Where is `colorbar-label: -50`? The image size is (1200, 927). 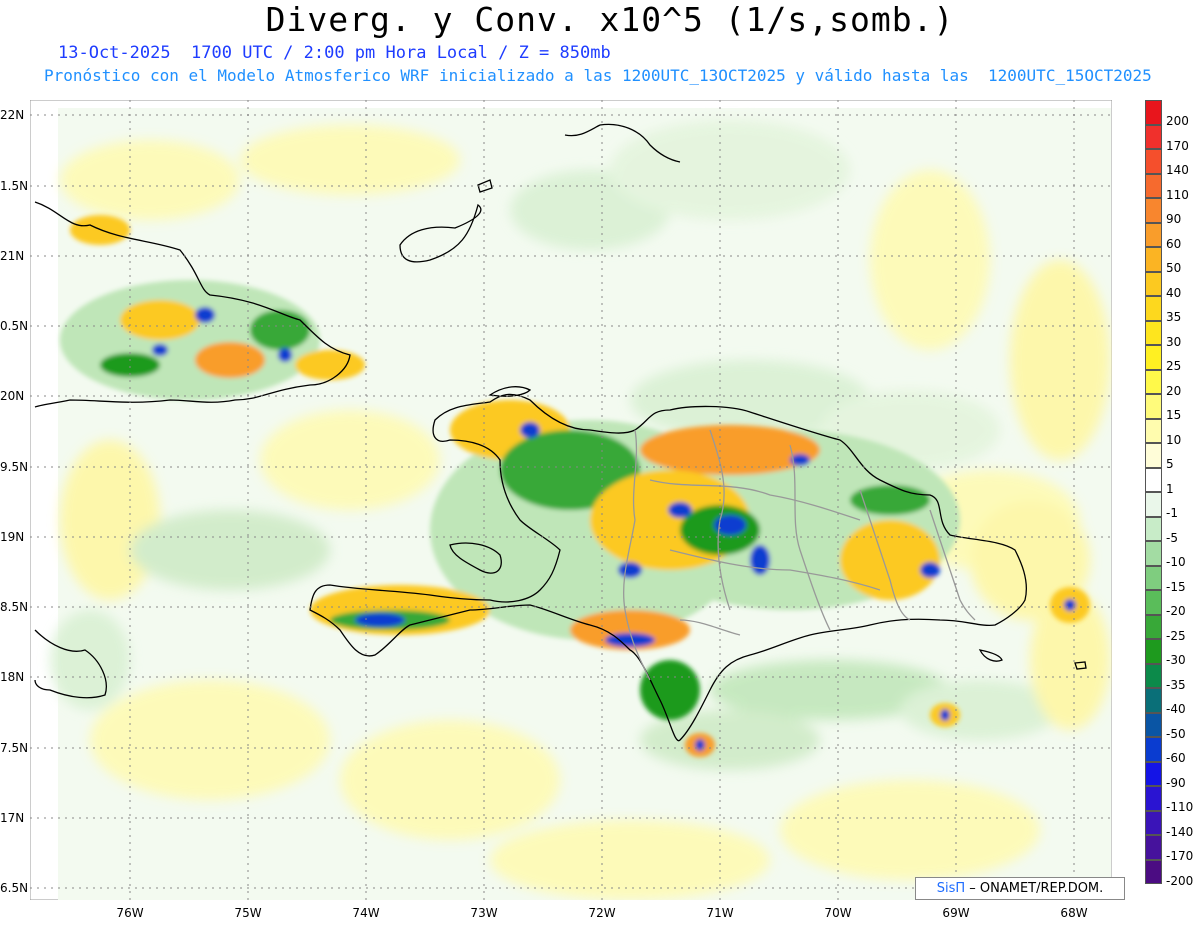 colorbar-label: -50 is located at coordinates (1176, 733).